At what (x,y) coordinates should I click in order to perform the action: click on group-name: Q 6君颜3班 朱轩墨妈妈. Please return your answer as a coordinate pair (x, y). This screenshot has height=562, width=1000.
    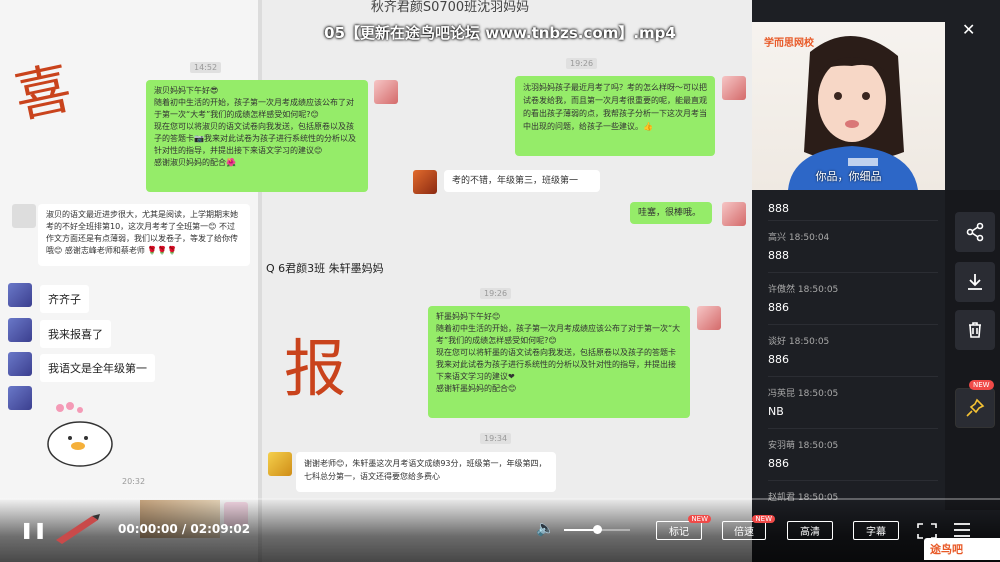
    Looking at the image, I should click on (325, 268).